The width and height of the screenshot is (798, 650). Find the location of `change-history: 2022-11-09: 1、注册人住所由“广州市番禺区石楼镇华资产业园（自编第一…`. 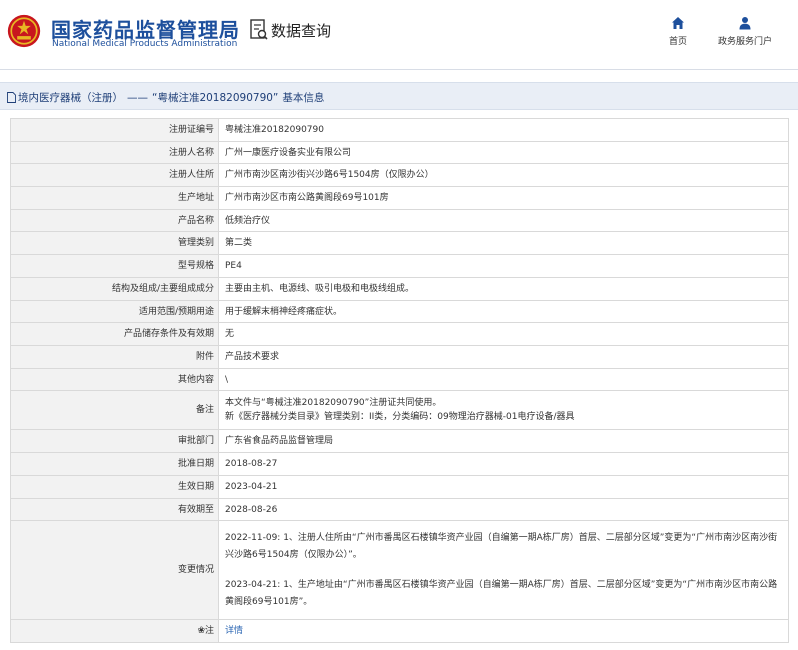

change-history: 2022-11-09: 1、注册人住所由“广州市番禺区石楼镇华资产业园（自编第一… is located at coordinates (503, 570).